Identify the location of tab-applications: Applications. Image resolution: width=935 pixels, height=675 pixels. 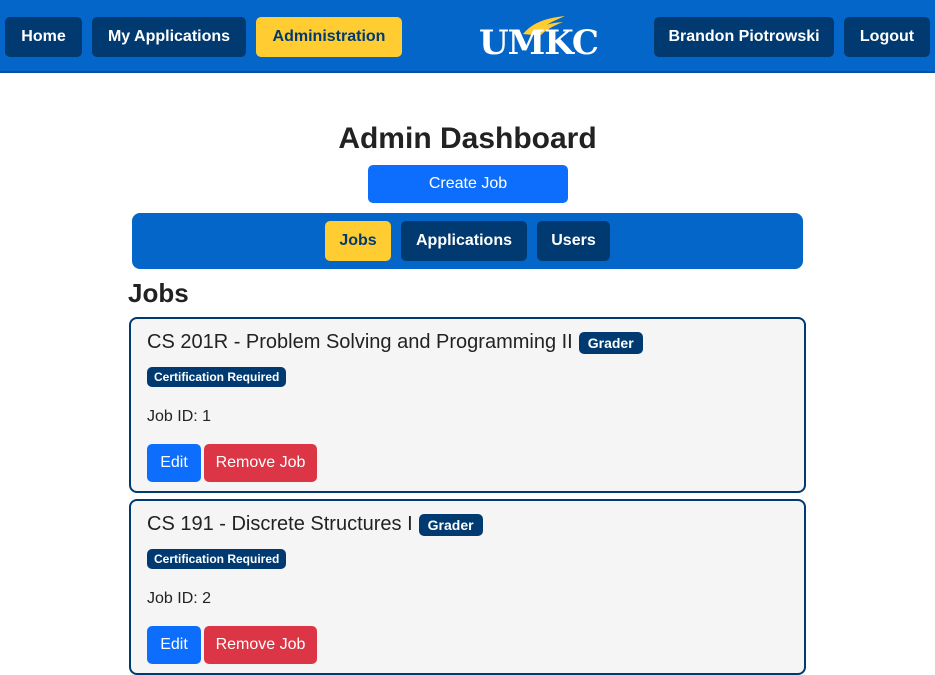
(464, 241).